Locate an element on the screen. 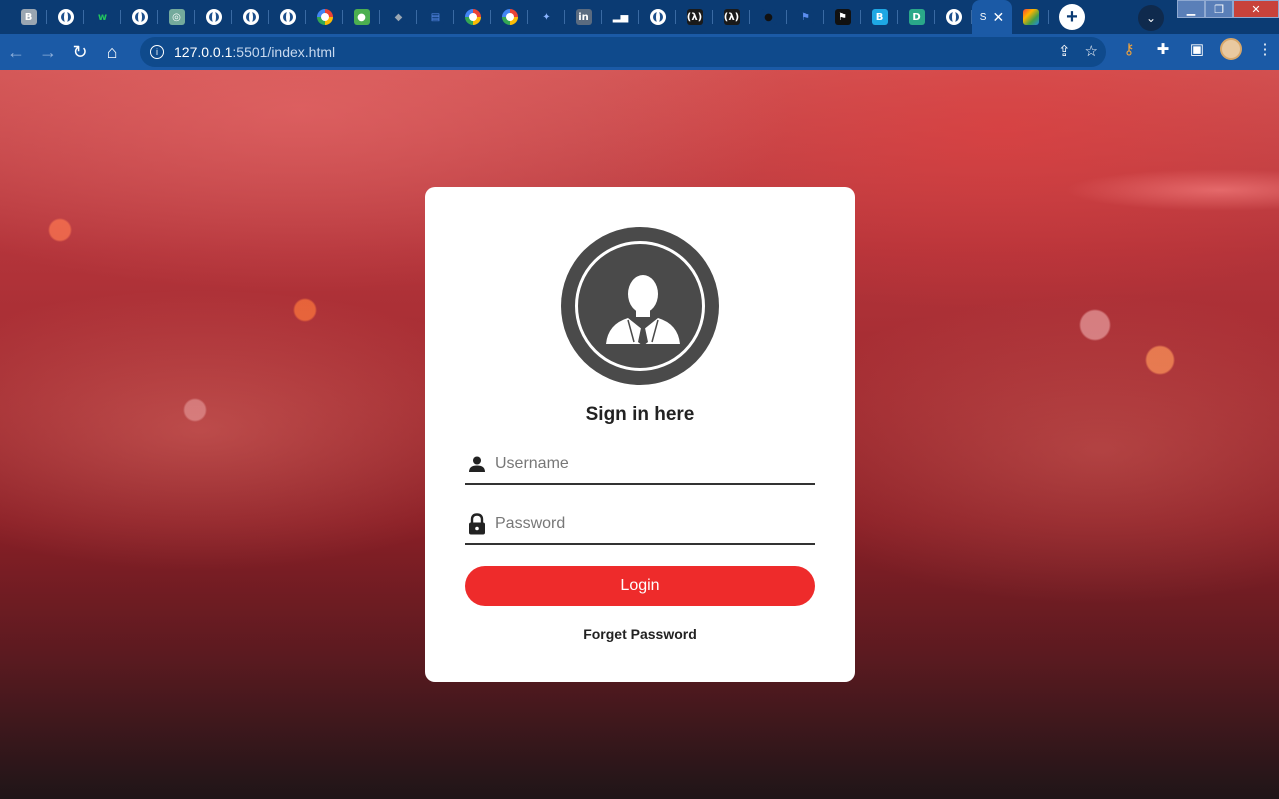 The height and width of the screenshot is (799, 1279). arrow-right-icon: → is located at coordinates (48, 51).